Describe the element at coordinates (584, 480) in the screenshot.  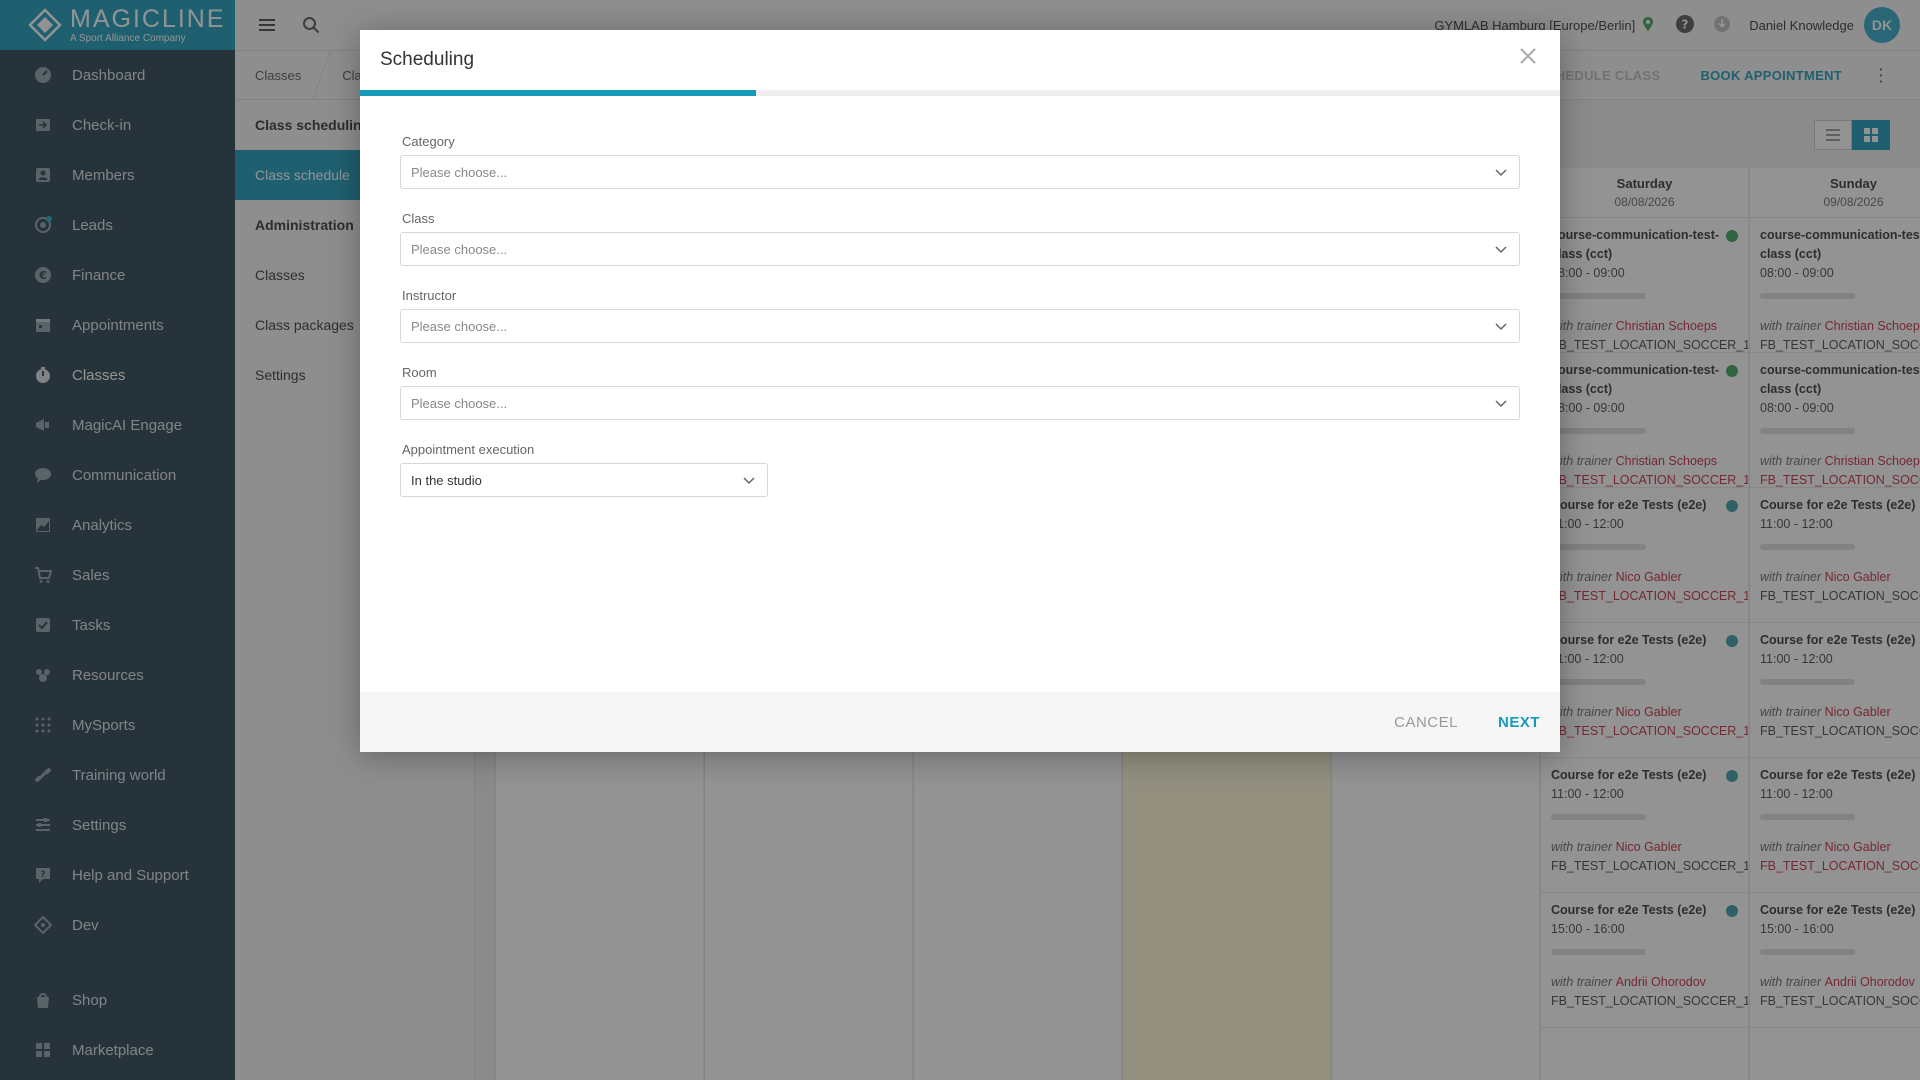
I see `execution-select: In the studio` at that location.